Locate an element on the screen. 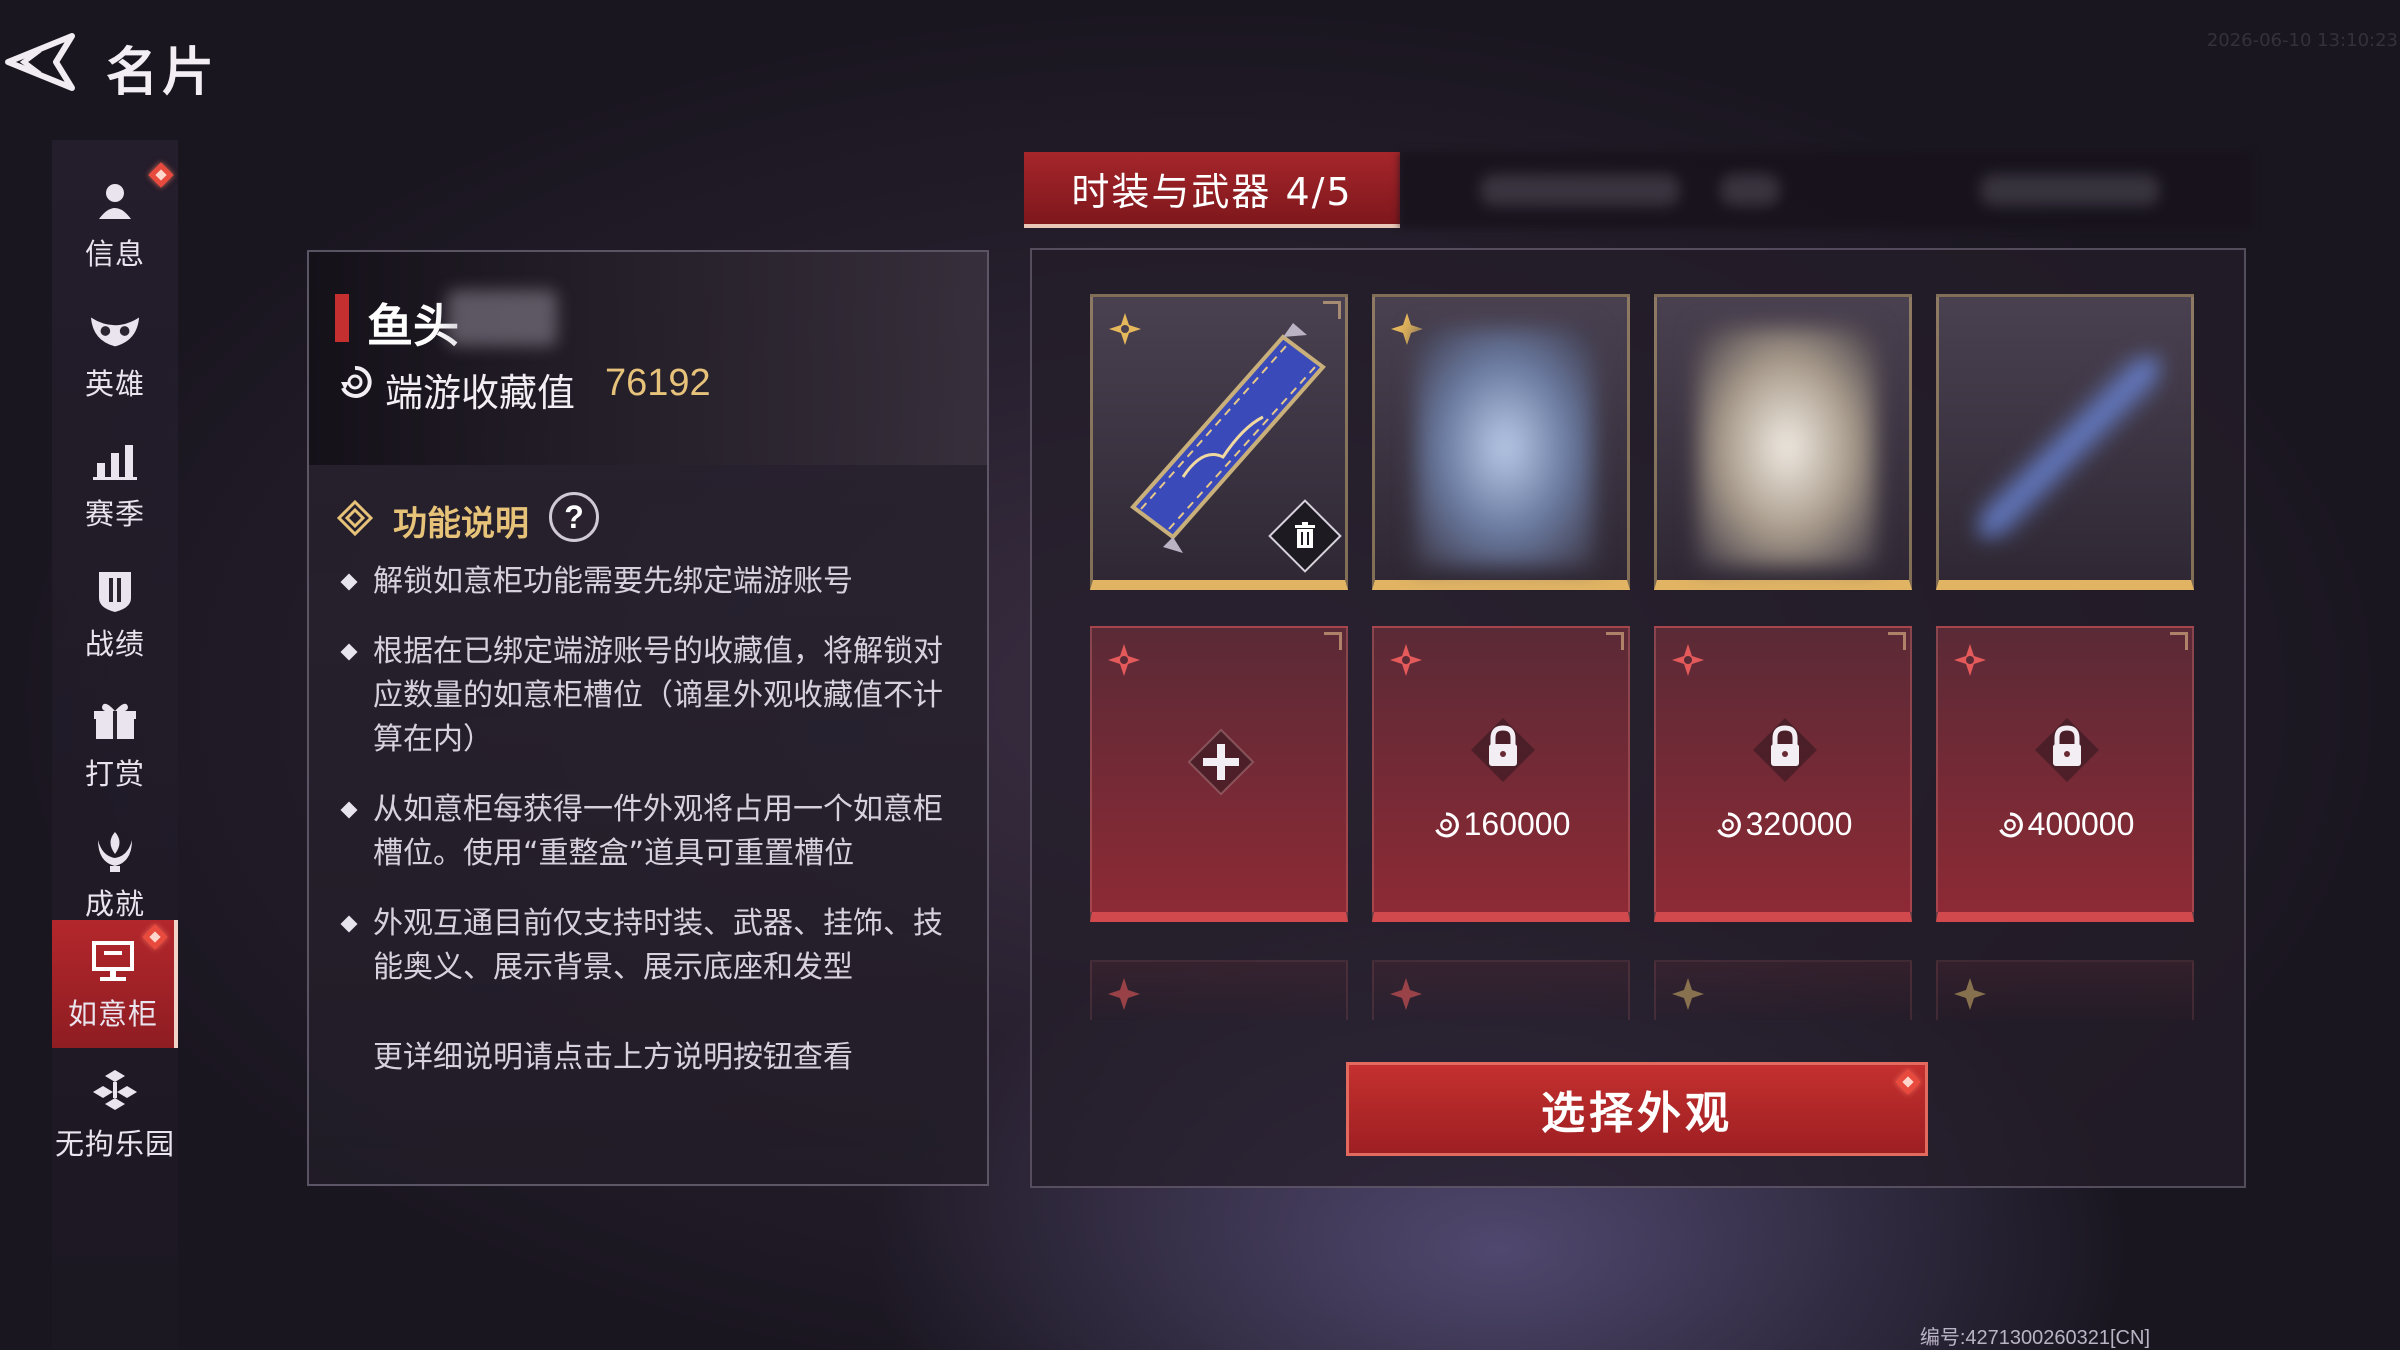  profile-header: 鱼头 端游收藏值 76192 is located at coordinates (648, 358).